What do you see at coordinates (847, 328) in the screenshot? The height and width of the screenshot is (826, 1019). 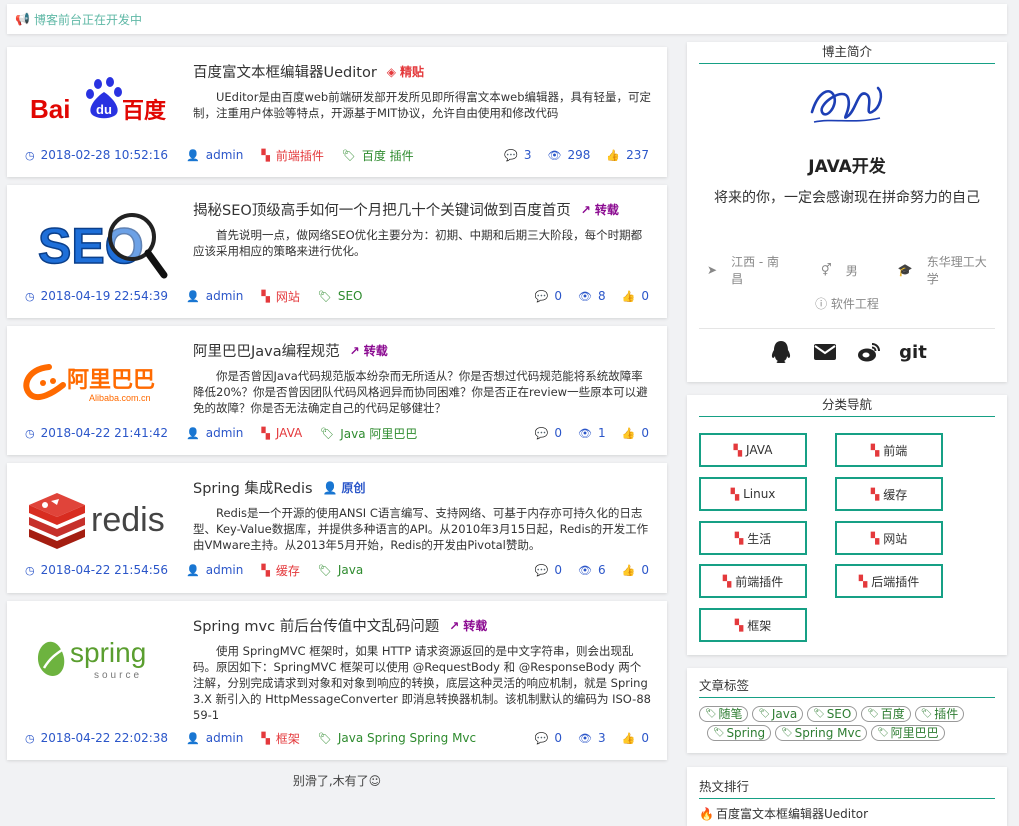 I see `divider` at bounding box center [847, 328].